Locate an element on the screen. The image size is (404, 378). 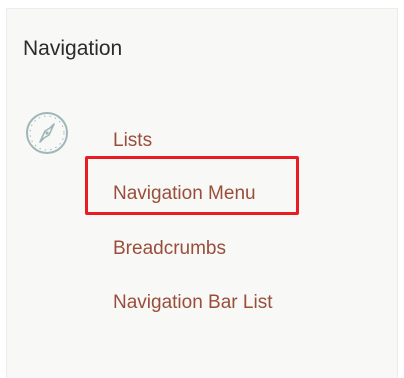
nav-link-navigation-bar-list: Navigation Bar List is located at coordinates (192, 303).